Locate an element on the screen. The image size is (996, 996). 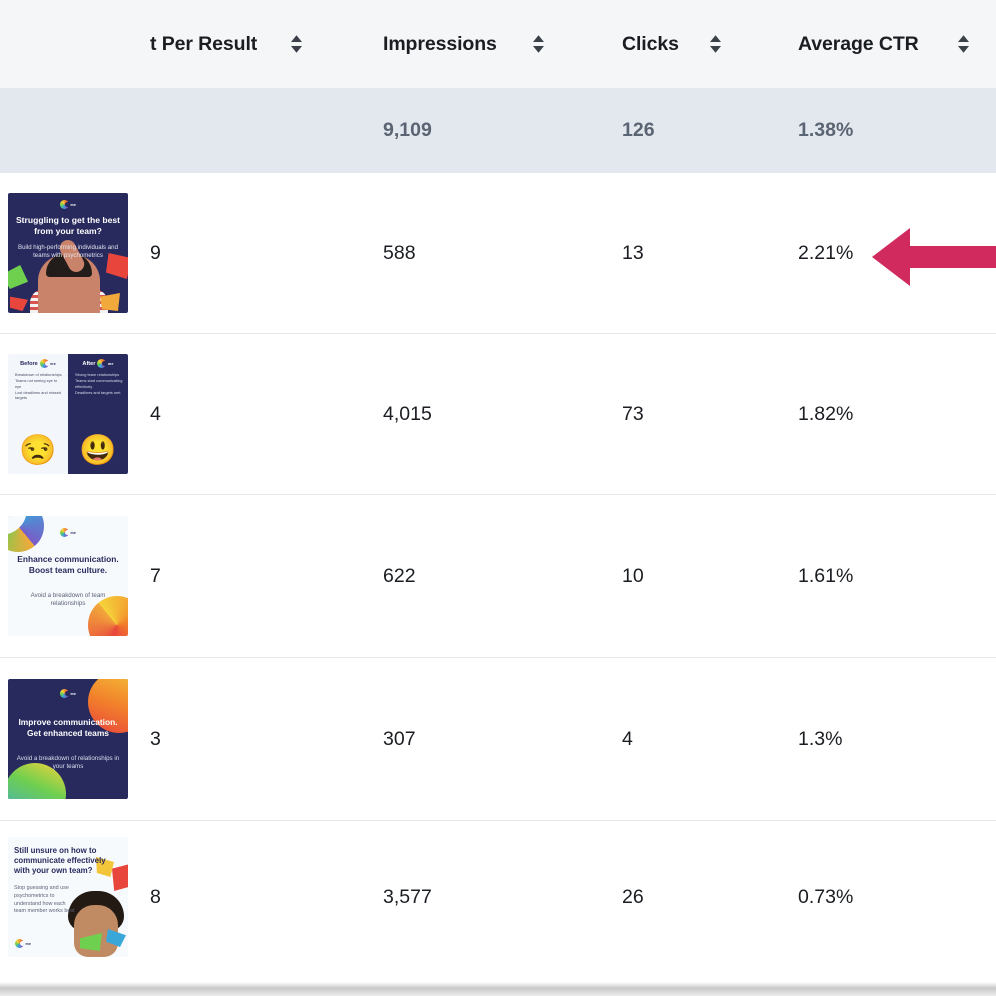
sort-chevrons-icon-clicks is located at coordinates (715, 44).